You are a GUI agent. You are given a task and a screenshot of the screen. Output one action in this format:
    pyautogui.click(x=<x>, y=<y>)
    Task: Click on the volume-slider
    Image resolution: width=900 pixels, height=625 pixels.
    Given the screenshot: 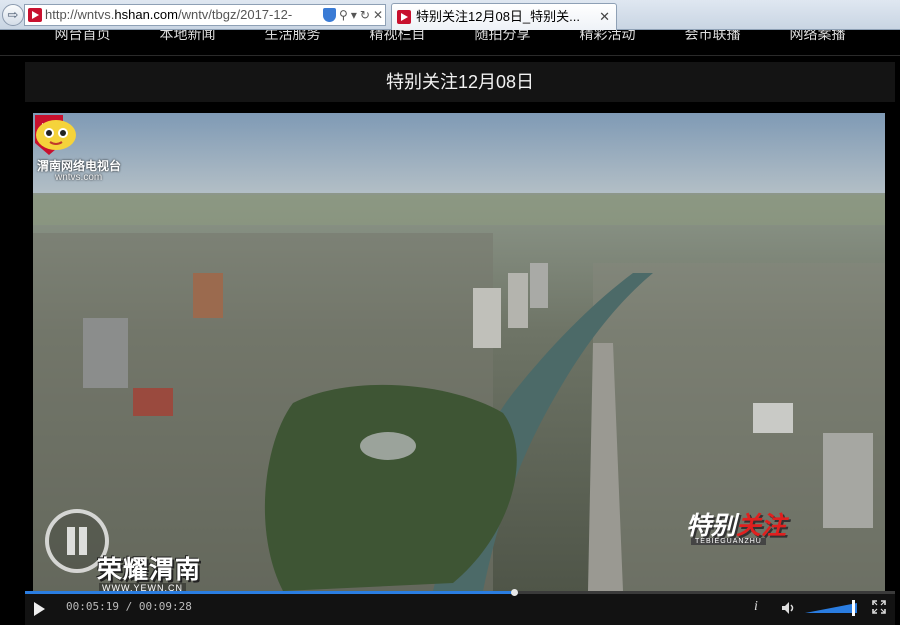 What is the action you would take?
    pyautogui.click(x=831, y=608)
    